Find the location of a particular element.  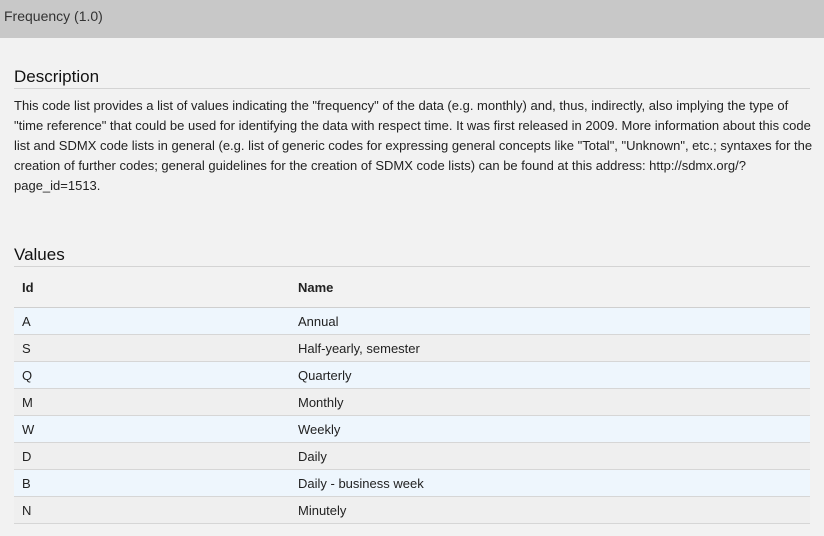

table-row: W Weekly is located at coordinates (412, 429).